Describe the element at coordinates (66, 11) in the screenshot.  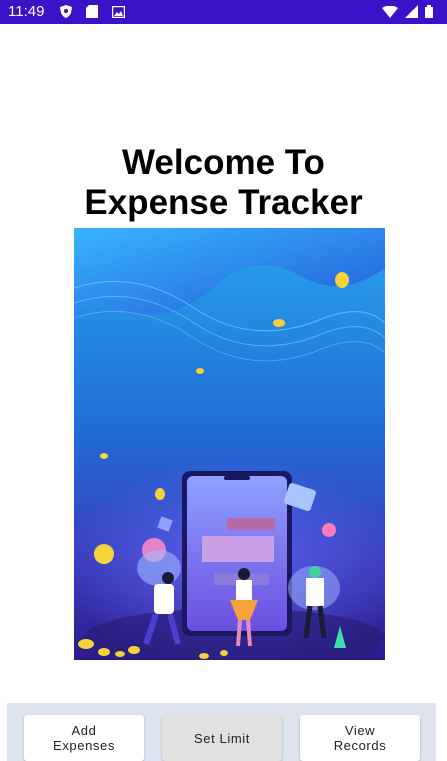
I see `shield-icon` at that location.